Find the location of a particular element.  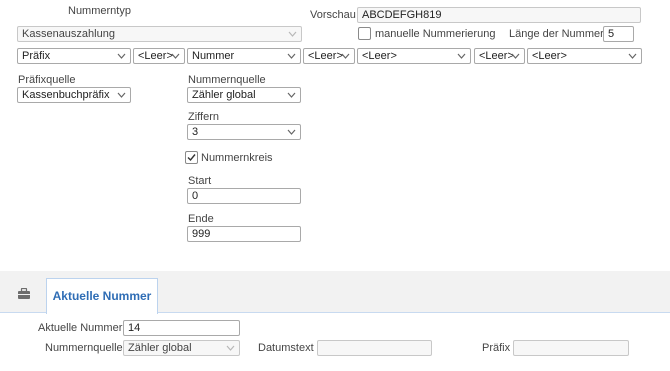

checkmark-icon is located at coordinates (191, 158).